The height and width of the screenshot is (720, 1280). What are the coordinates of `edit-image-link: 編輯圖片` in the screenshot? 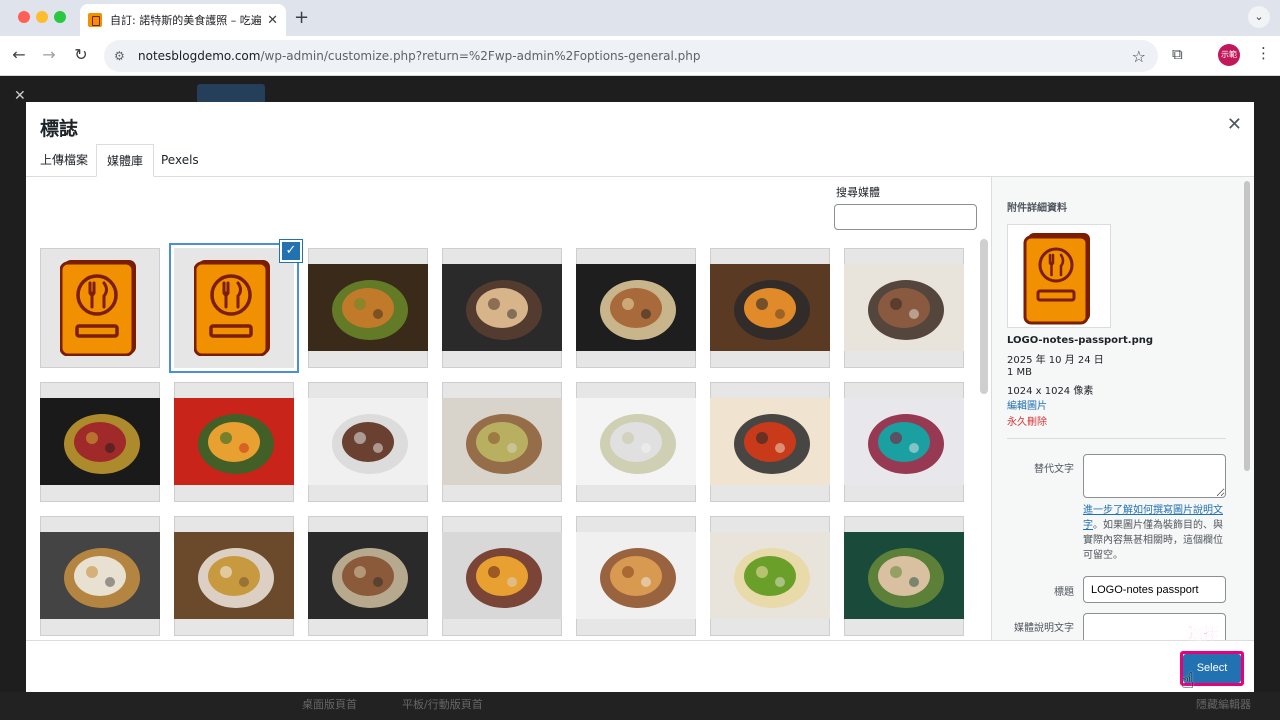 It's located at (1027, 404).